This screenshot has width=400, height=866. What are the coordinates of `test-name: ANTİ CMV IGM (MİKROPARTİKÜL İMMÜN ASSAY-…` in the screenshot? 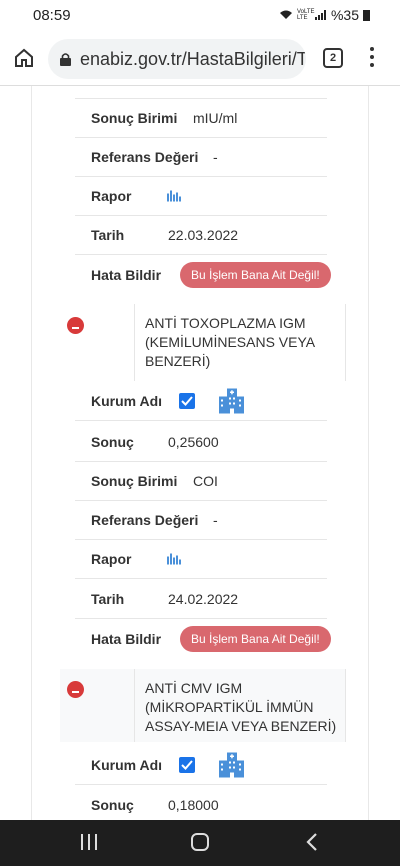 It's located at (240, 705).